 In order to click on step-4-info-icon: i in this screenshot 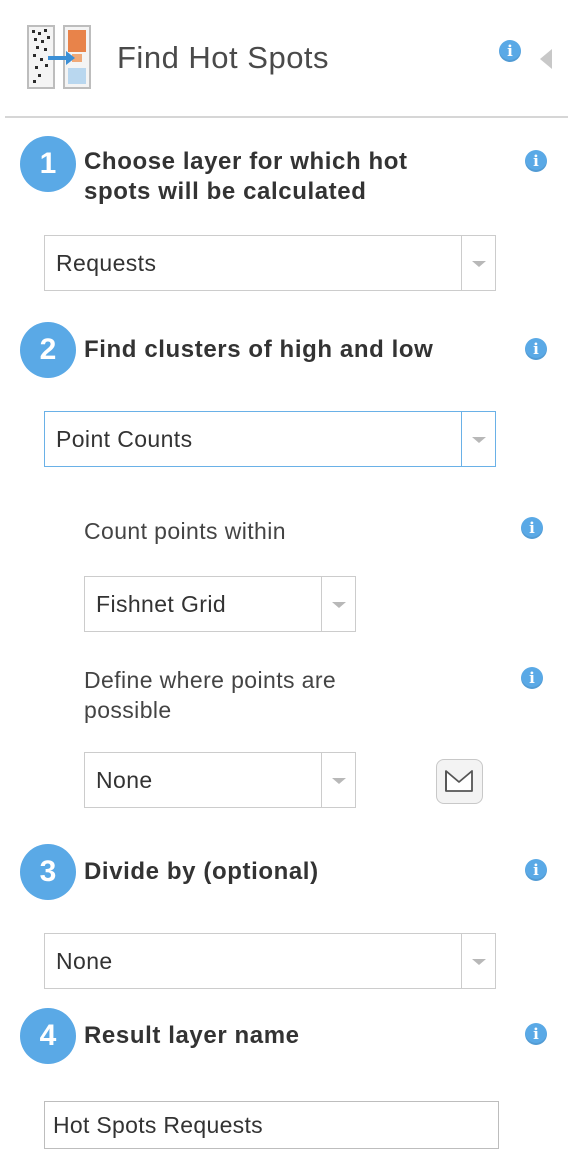, I will do `click(536, 1034)`.